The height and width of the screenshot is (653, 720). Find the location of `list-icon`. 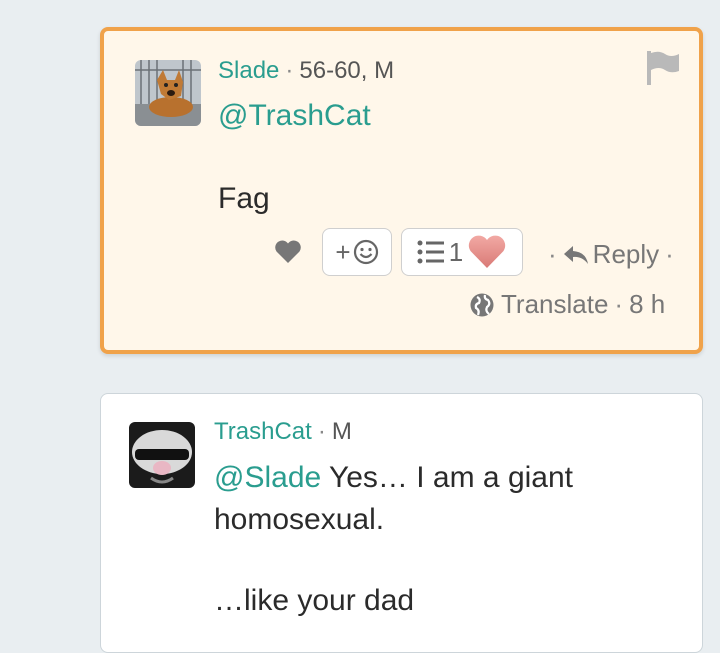

list-icon is located at coordinates (430, 252).